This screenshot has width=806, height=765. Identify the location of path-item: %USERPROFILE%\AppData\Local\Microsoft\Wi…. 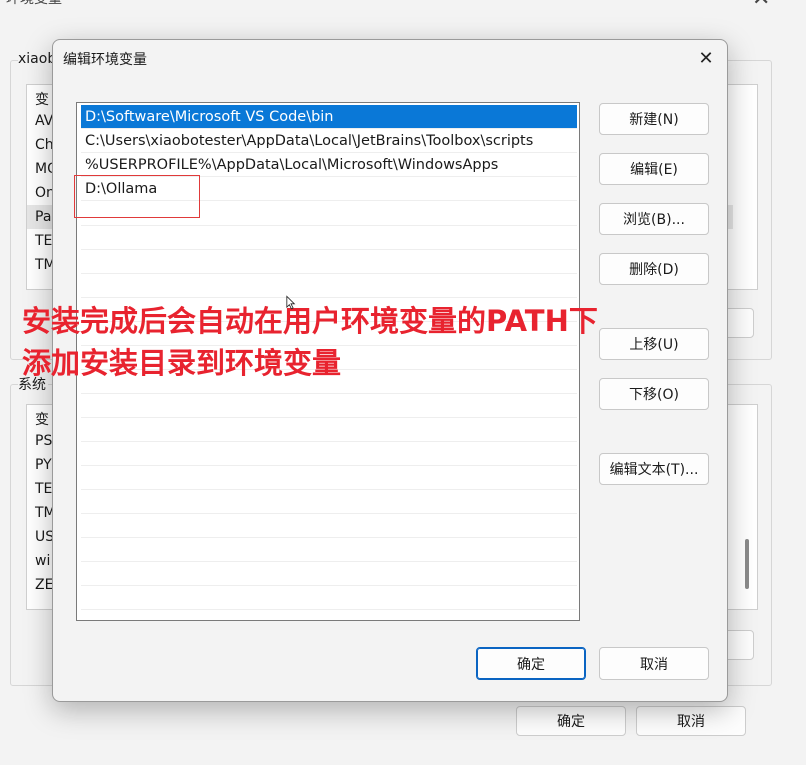
(329, 165).